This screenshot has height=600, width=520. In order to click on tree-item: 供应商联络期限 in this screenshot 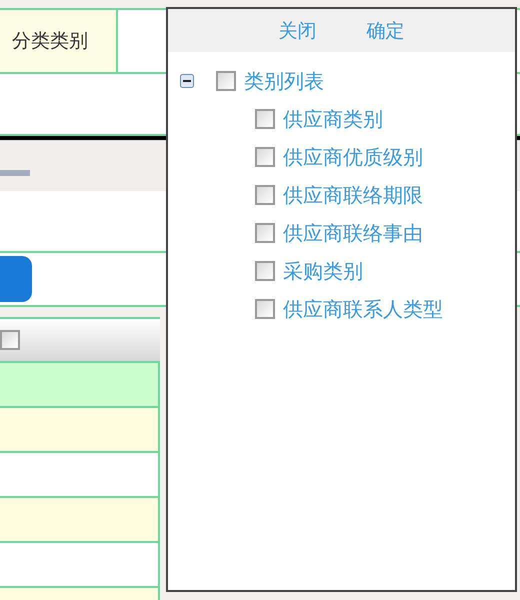, I will do `click(353, 195)`.